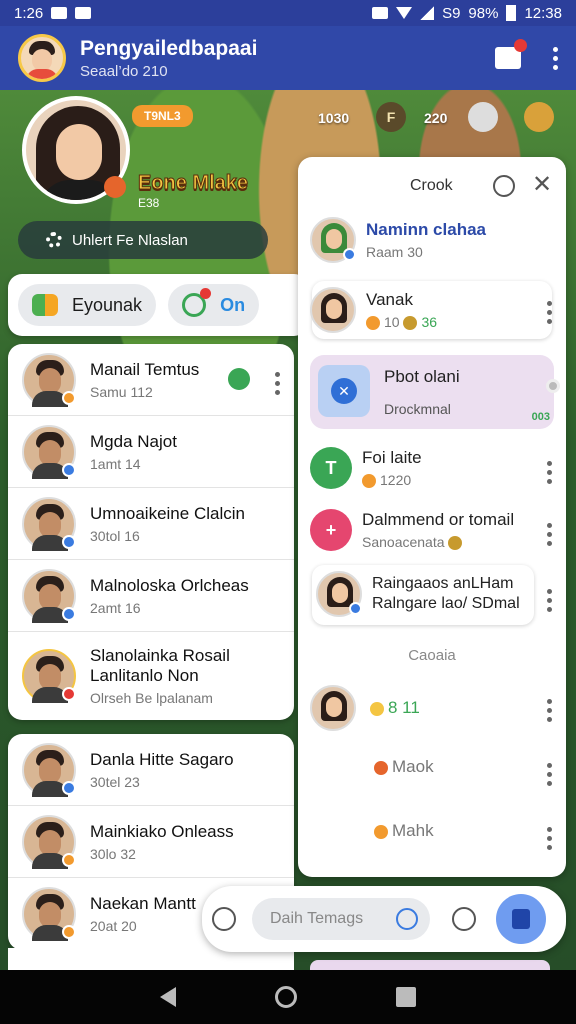 This screenshot has width=576, height=1024. Describe the element at coordinates (483, 117) in the screenshot. I see `game-dots-icon` at that location.